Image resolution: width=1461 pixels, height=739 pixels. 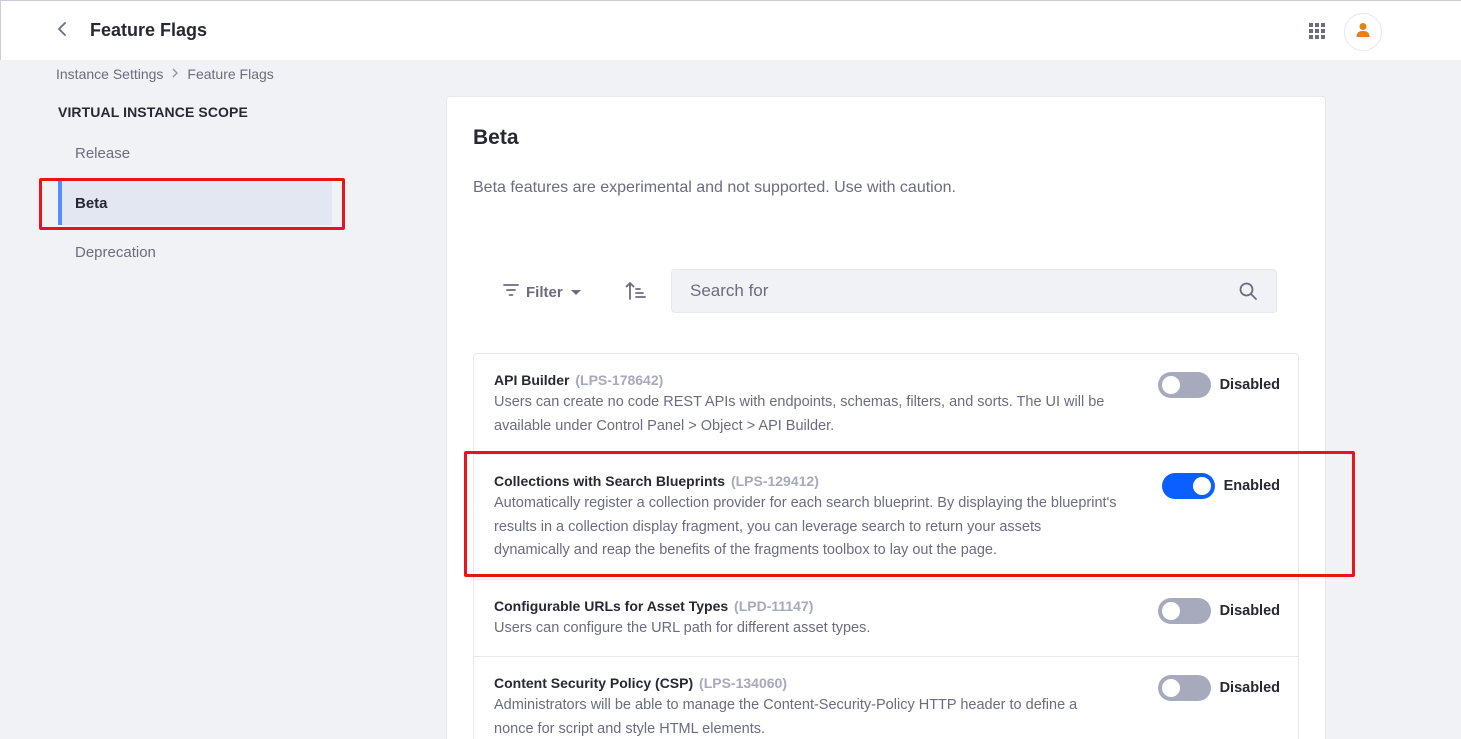 I want to click on top-bar: Feature Flags, so click(x=730, y=30).